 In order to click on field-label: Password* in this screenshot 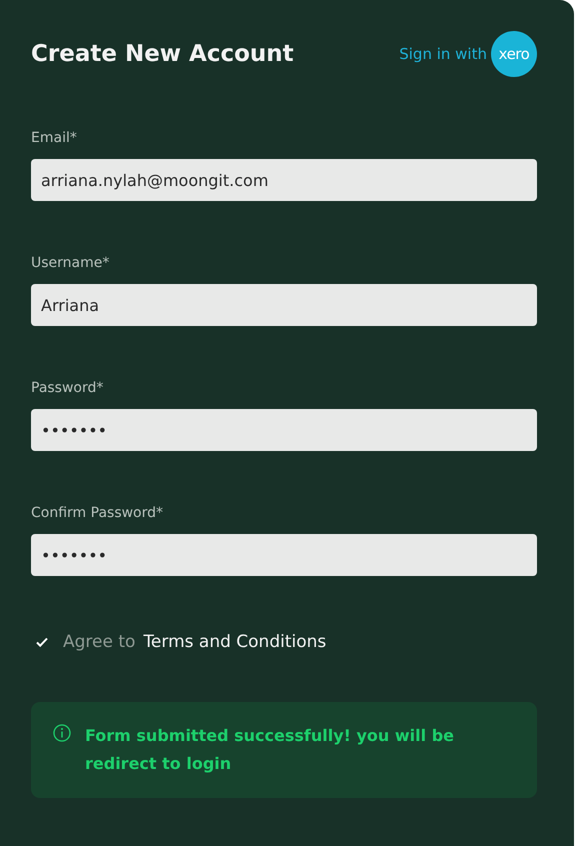, I will do `click(67, 388)`.